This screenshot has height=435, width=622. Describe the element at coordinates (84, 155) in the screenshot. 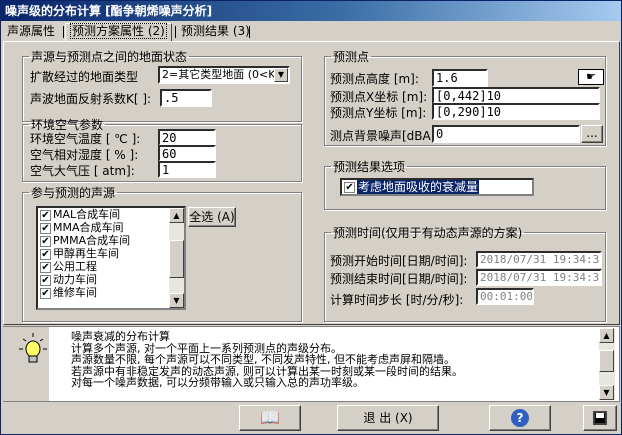

I see `humidity-label: 空气相对湿度 [ % ]:` at that location.